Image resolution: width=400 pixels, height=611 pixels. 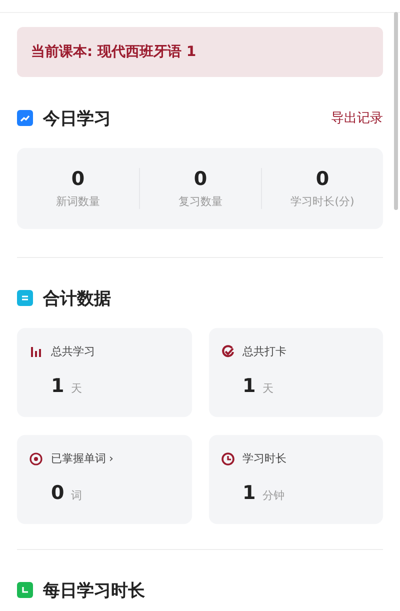 What do you see at coordinates (200, 52) in the screenshot?
I see `current-textbook-banner: 当前课本: 现代西班牙语 1` at bounding box center [200, 52].